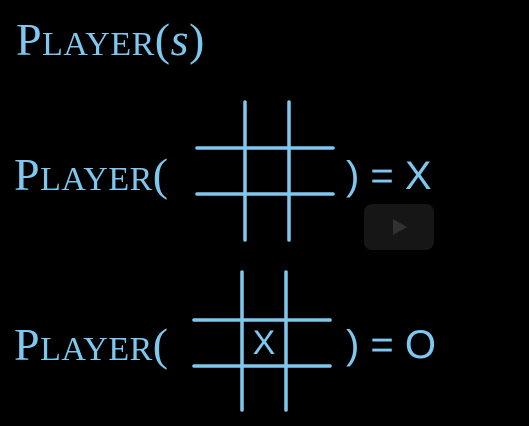 This screenshot has height=426, width=529. What do you see at coordinates (96, 349) in the screenshot?
I see `row2-layer: LAYER` at bounding box center [96, 349].